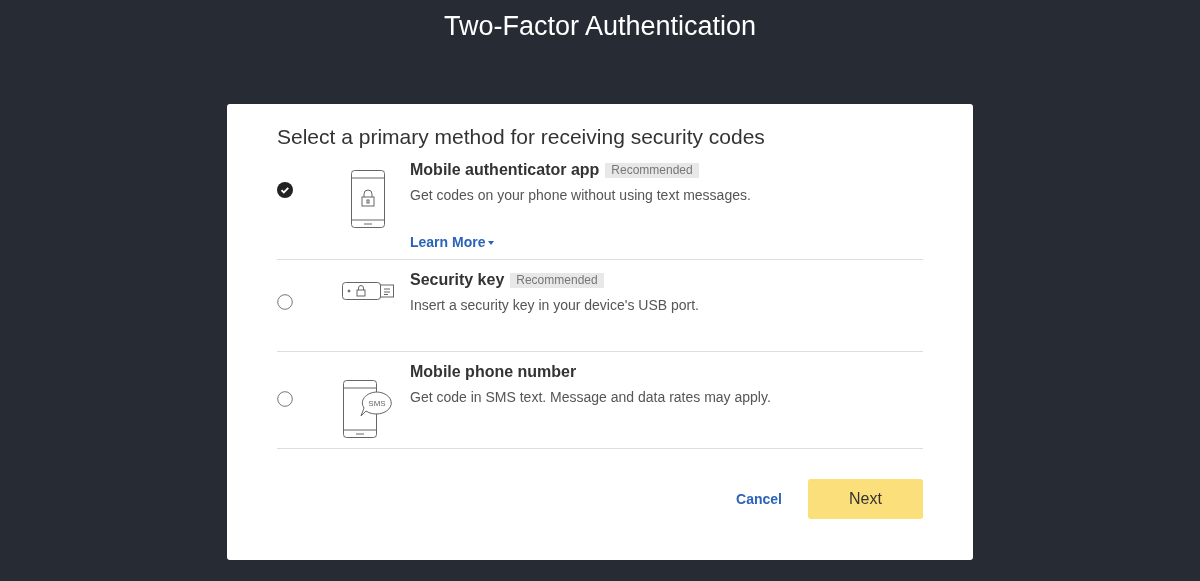  What do you see at coordinates (367, 199) in the screenshot?
I see `phone-lock-icon` at bounding box center [367, 199].